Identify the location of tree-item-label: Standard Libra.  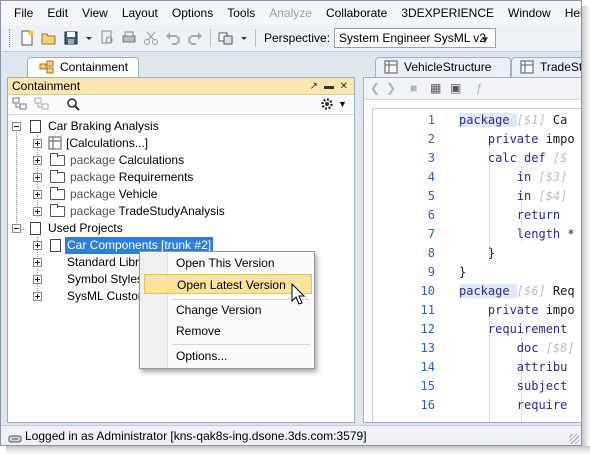
(106, 262).